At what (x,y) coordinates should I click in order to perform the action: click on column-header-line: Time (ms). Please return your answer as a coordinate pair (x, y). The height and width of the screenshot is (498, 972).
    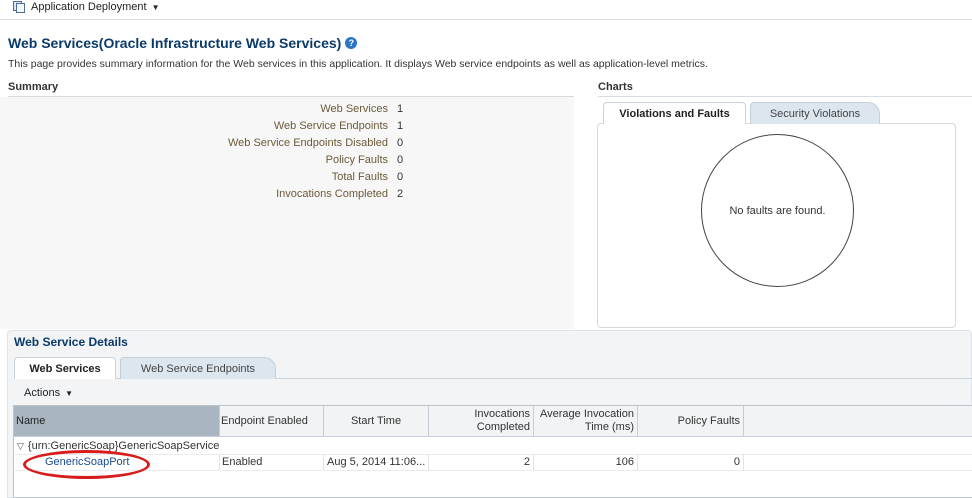
    Looking at the image, I should click on (609, 427).